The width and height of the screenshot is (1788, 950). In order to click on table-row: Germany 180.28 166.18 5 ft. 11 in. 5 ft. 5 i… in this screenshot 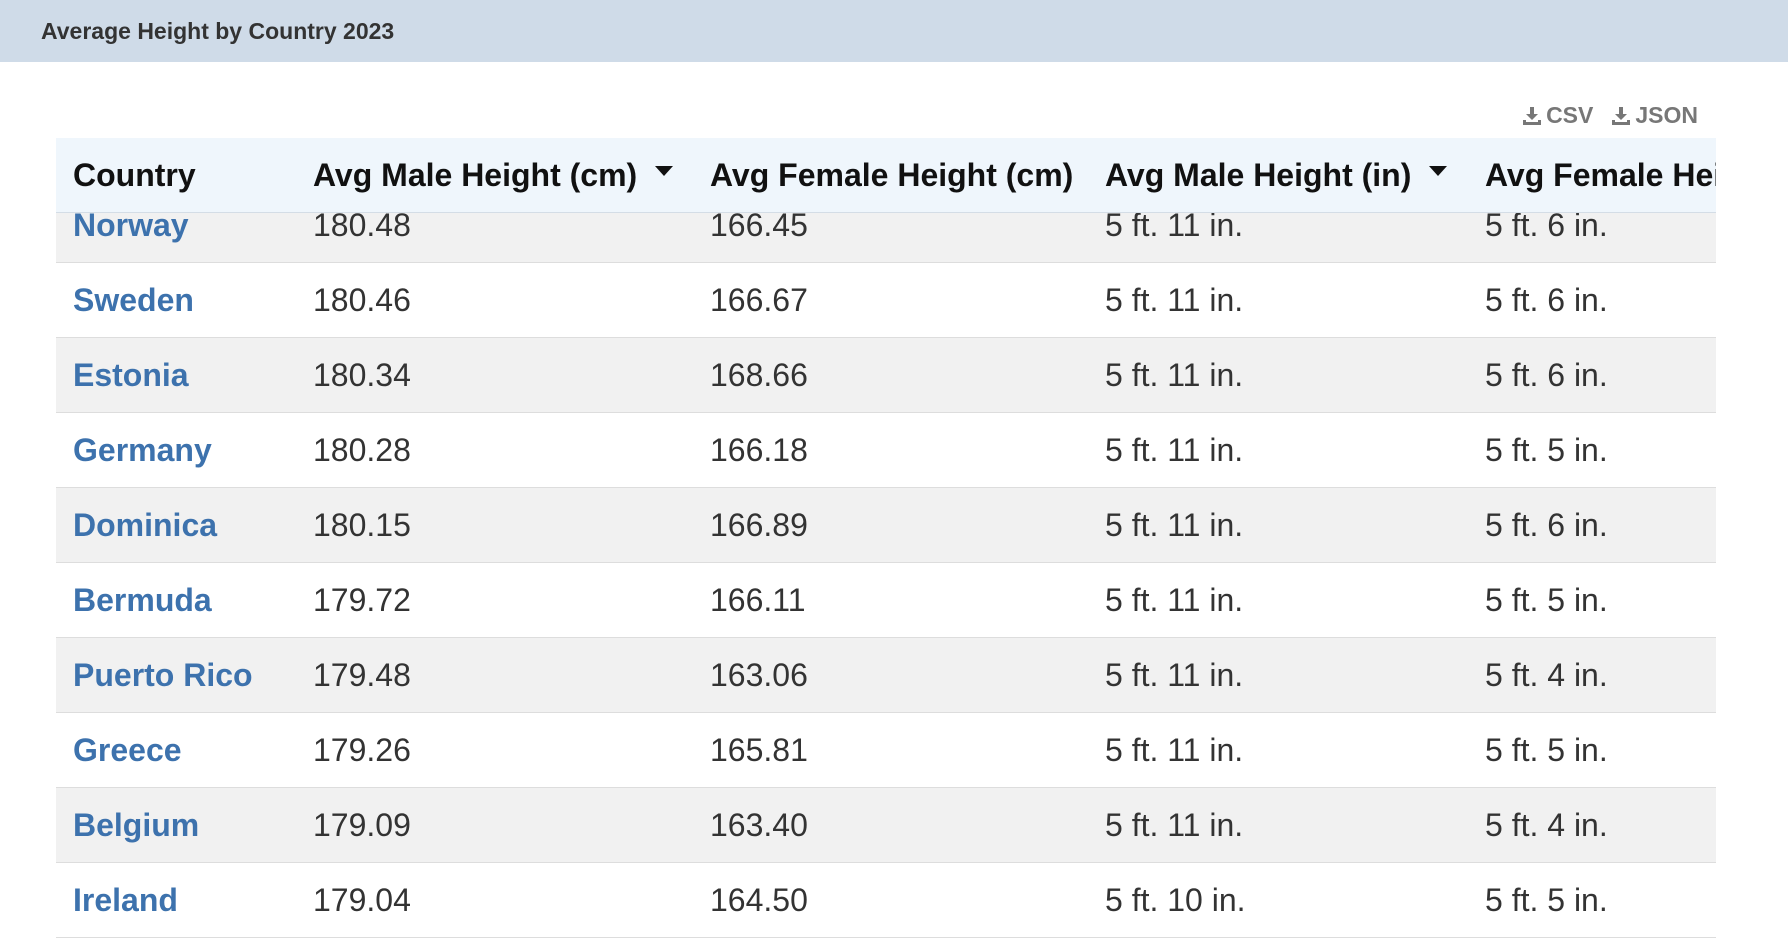, I will do `click(886, 450)`.